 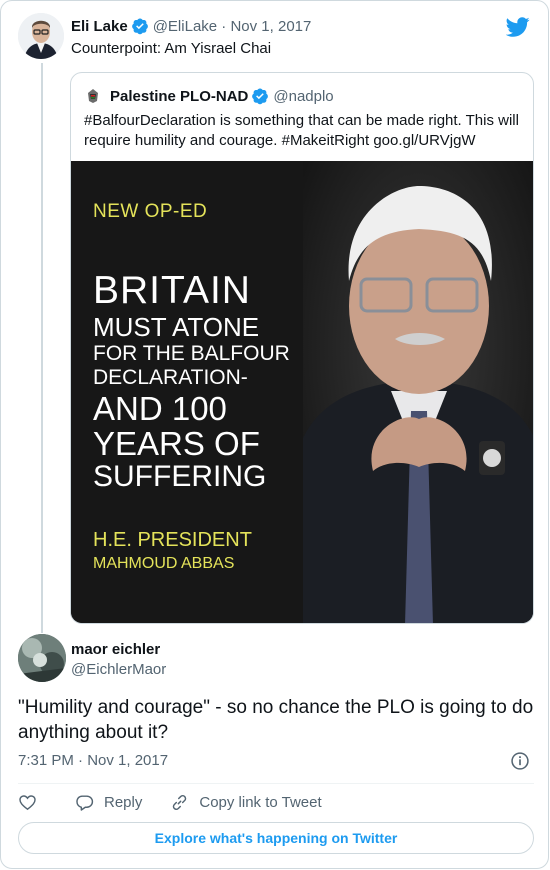 What do you see at coordinates (99, 26) in the screenshot?
I see `author-name: Eli Lake` at bounding box center [99, 26].